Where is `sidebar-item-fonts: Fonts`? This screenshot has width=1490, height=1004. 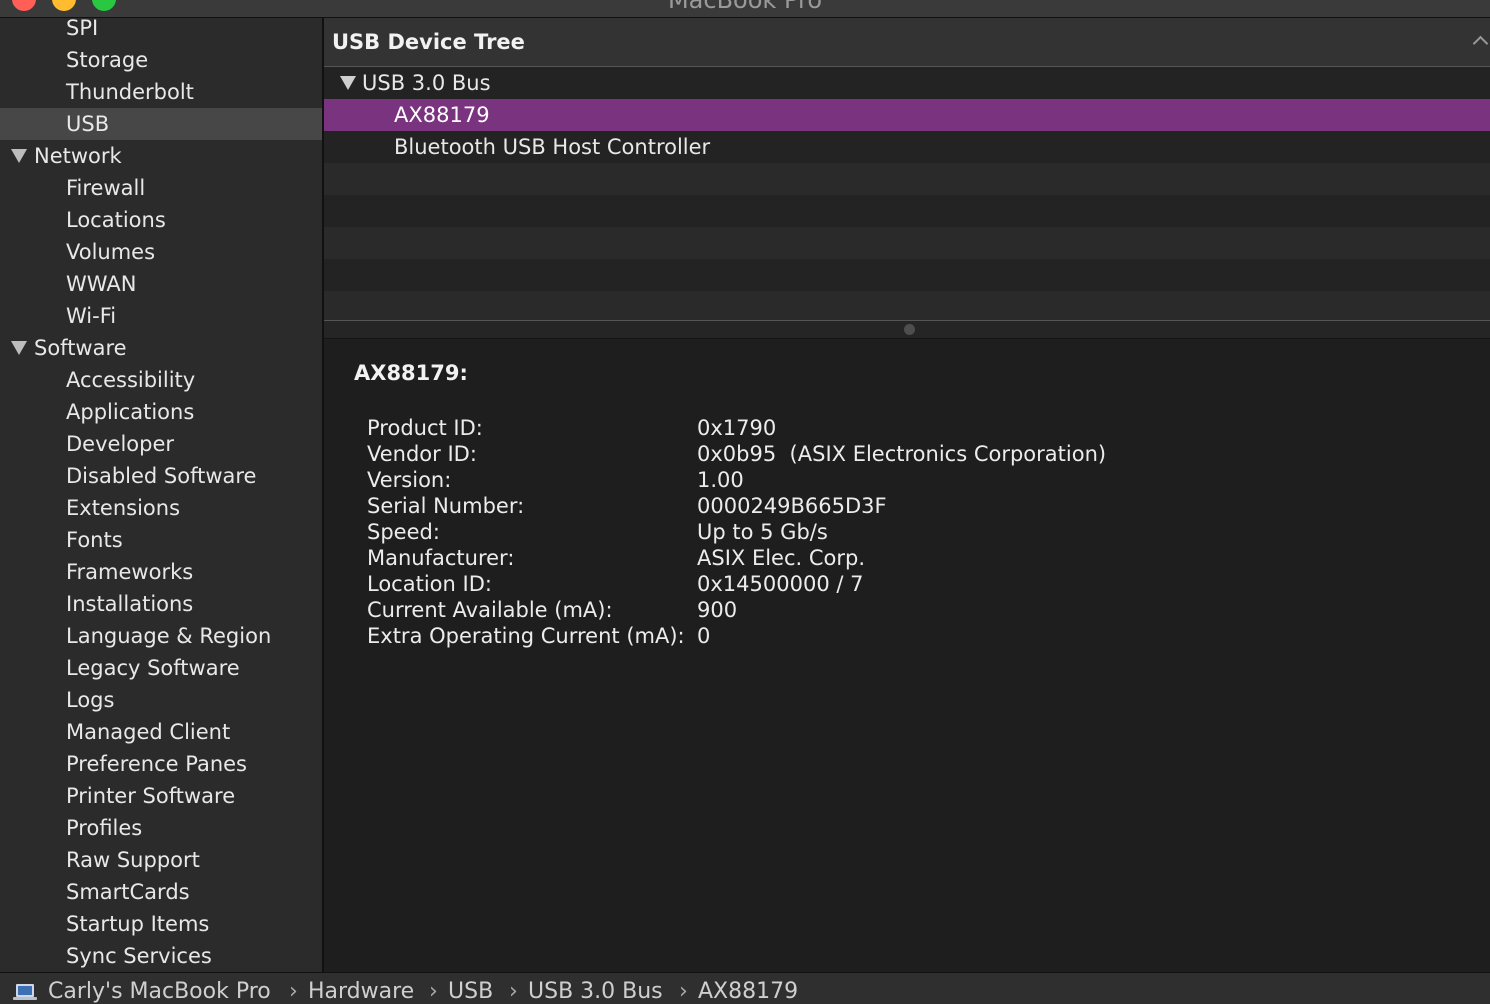 sidebar-item-fonts: Fonts is located at coordinates (161, 540).